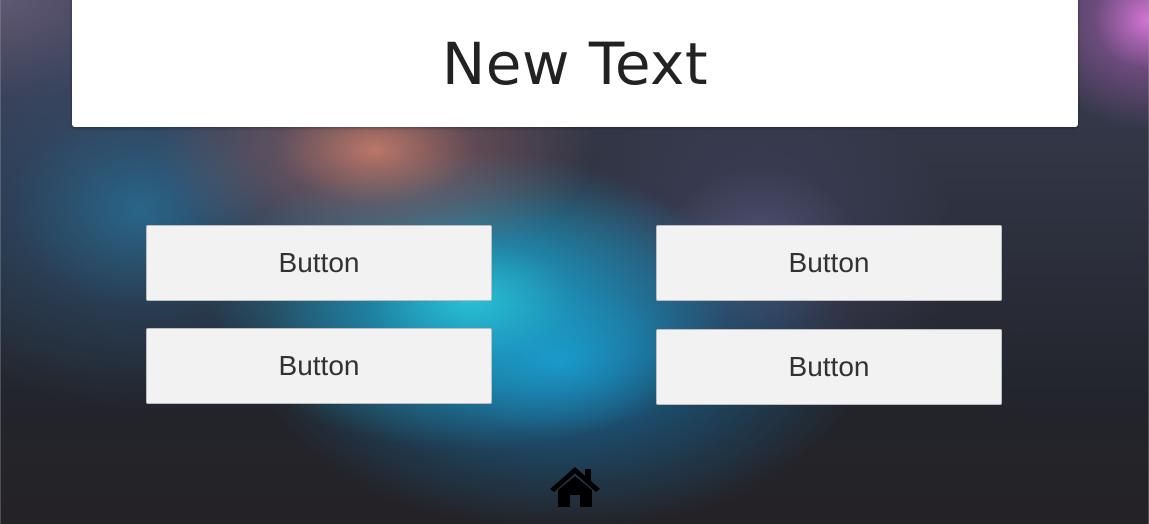 The height and width of the screenshot is (524, 1149). What do you see at coordinates (319, 366) in the screenshot?
I see `button-bottom-left: Button` at bounding box center [319, 366].